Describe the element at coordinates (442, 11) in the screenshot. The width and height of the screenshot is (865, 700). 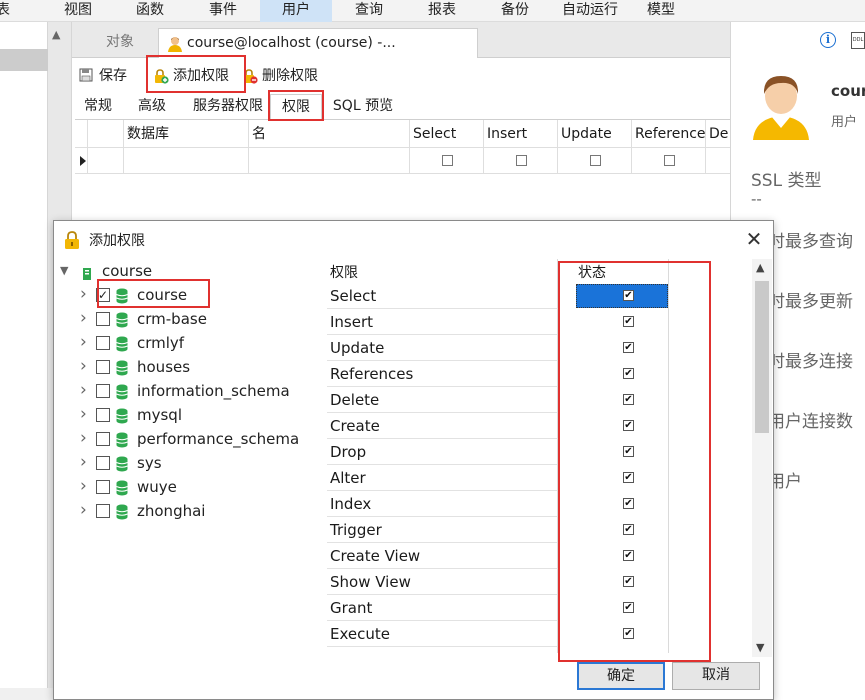
I see `menu-report: 报表` at that location.